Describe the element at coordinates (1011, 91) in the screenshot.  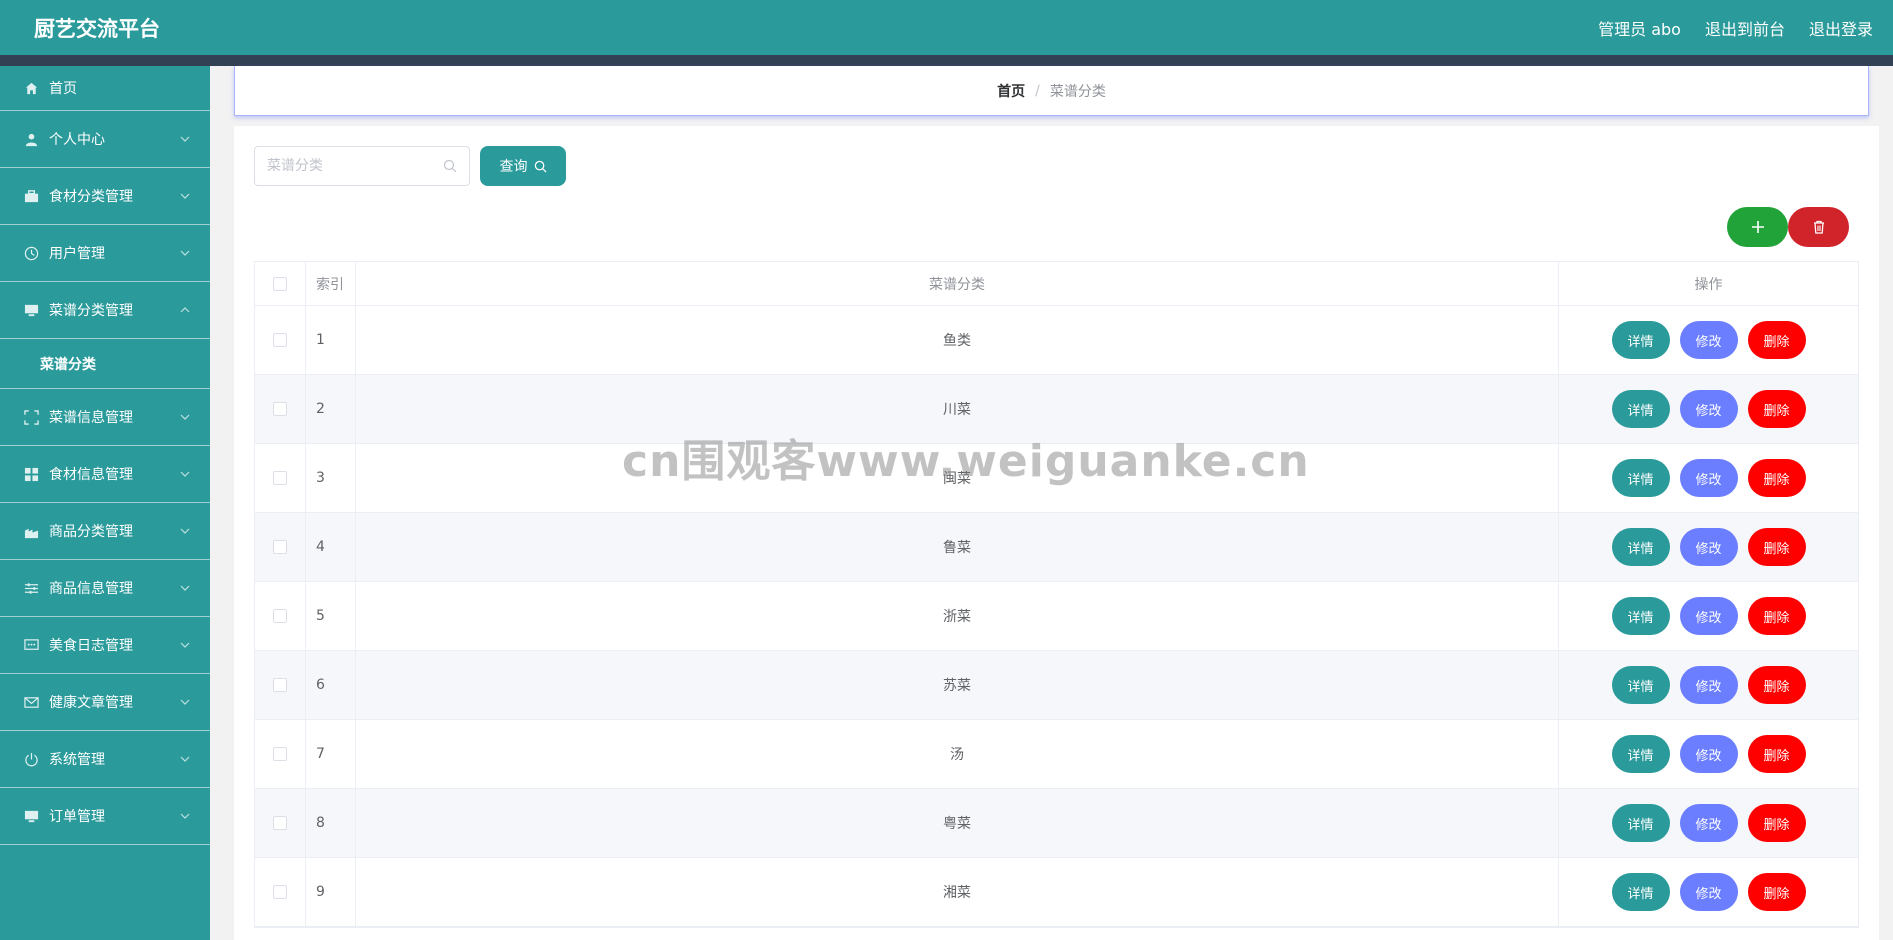
I see `breadcrumb-home: 首页` at that location.